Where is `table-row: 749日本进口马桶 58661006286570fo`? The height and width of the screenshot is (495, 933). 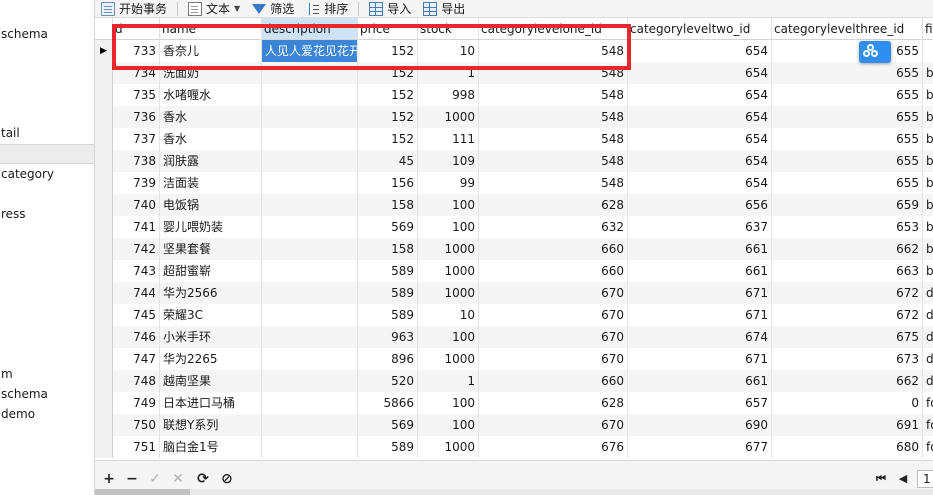 table-row: 749日本进口马桶 58661006286570fo is located at coordinates (514, 403).